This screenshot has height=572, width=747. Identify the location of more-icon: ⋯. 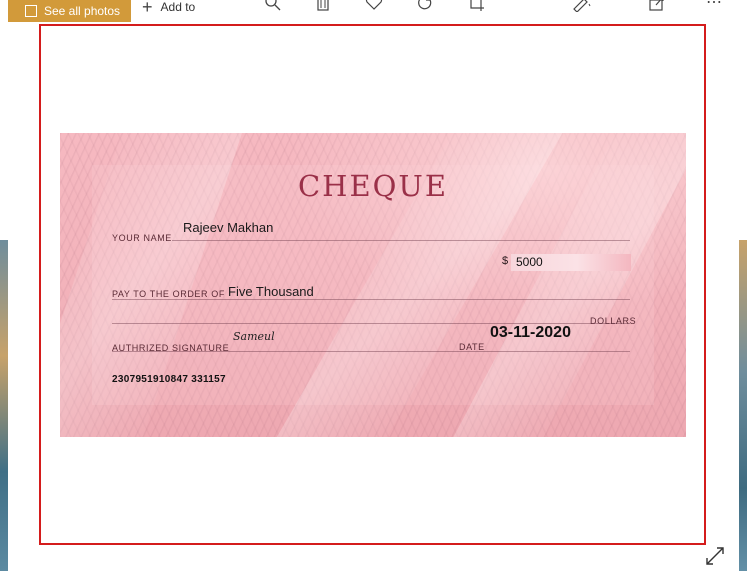
(714, 7).